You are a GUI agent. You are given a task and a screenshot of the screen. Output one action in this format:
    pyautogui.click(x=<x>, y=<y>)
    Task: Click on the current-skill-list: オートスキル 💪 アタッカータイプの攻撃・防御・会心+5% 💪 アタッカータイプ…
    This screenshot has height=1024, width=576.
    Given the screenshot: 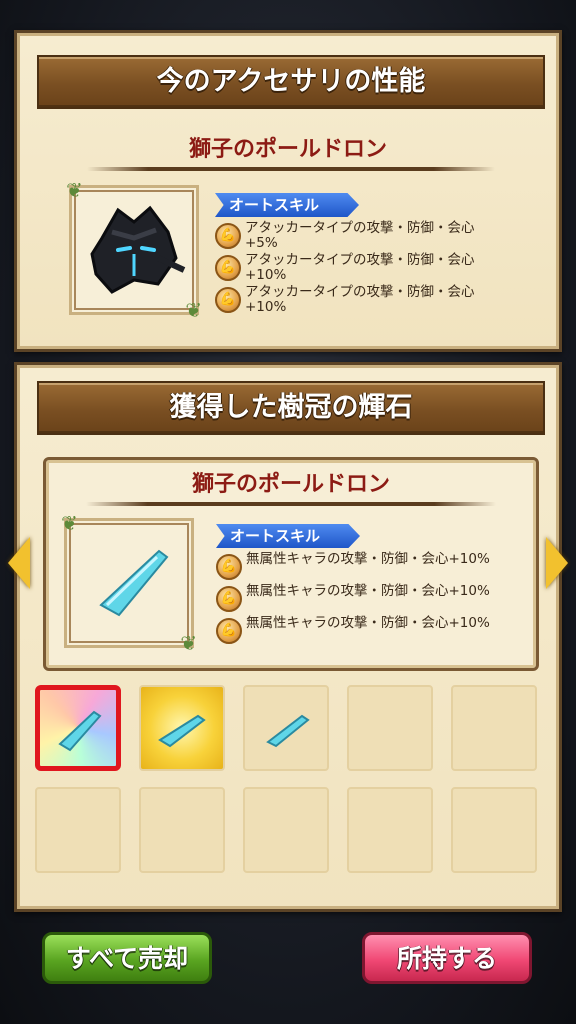 What is the action you would take?
    pyautogui.click(x=365, y=263)
    